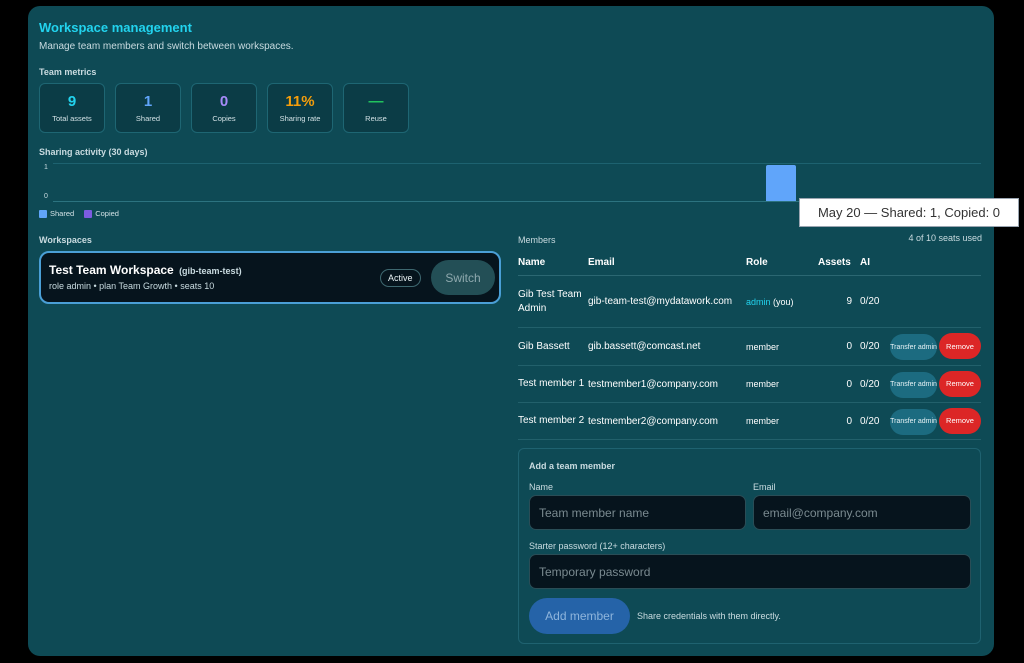  Describe the element at coordinates (862, 512) in the screenshot. I see `member-email-input` at that location.